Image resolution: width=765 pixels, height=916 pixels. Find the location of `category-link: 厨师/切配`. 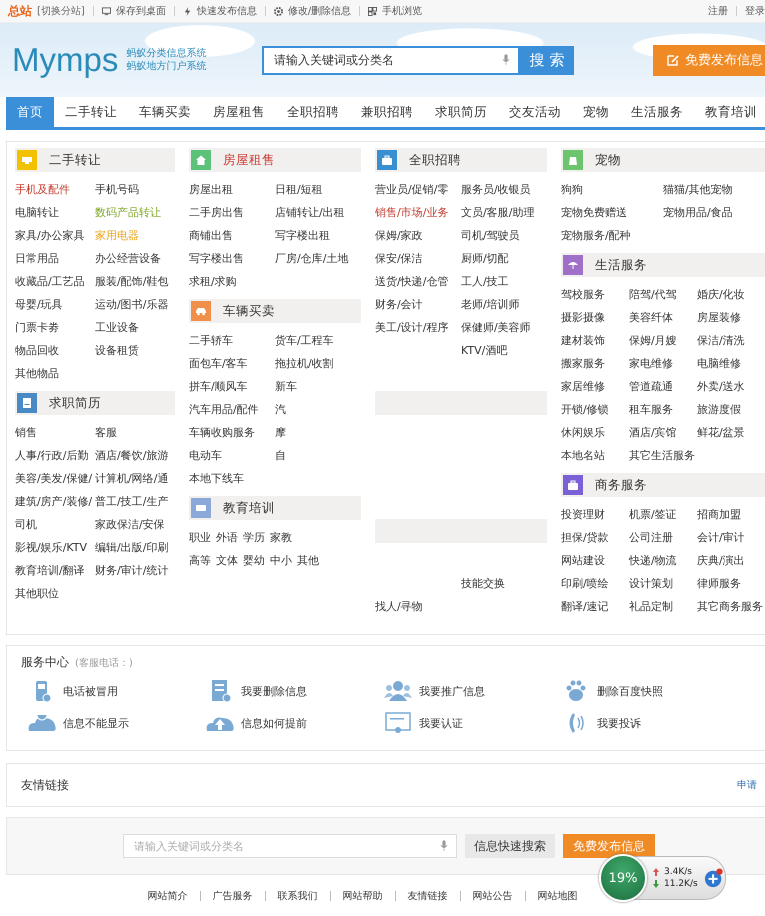

category-link: 厨师/切配 is located at coordinates (485, 258).